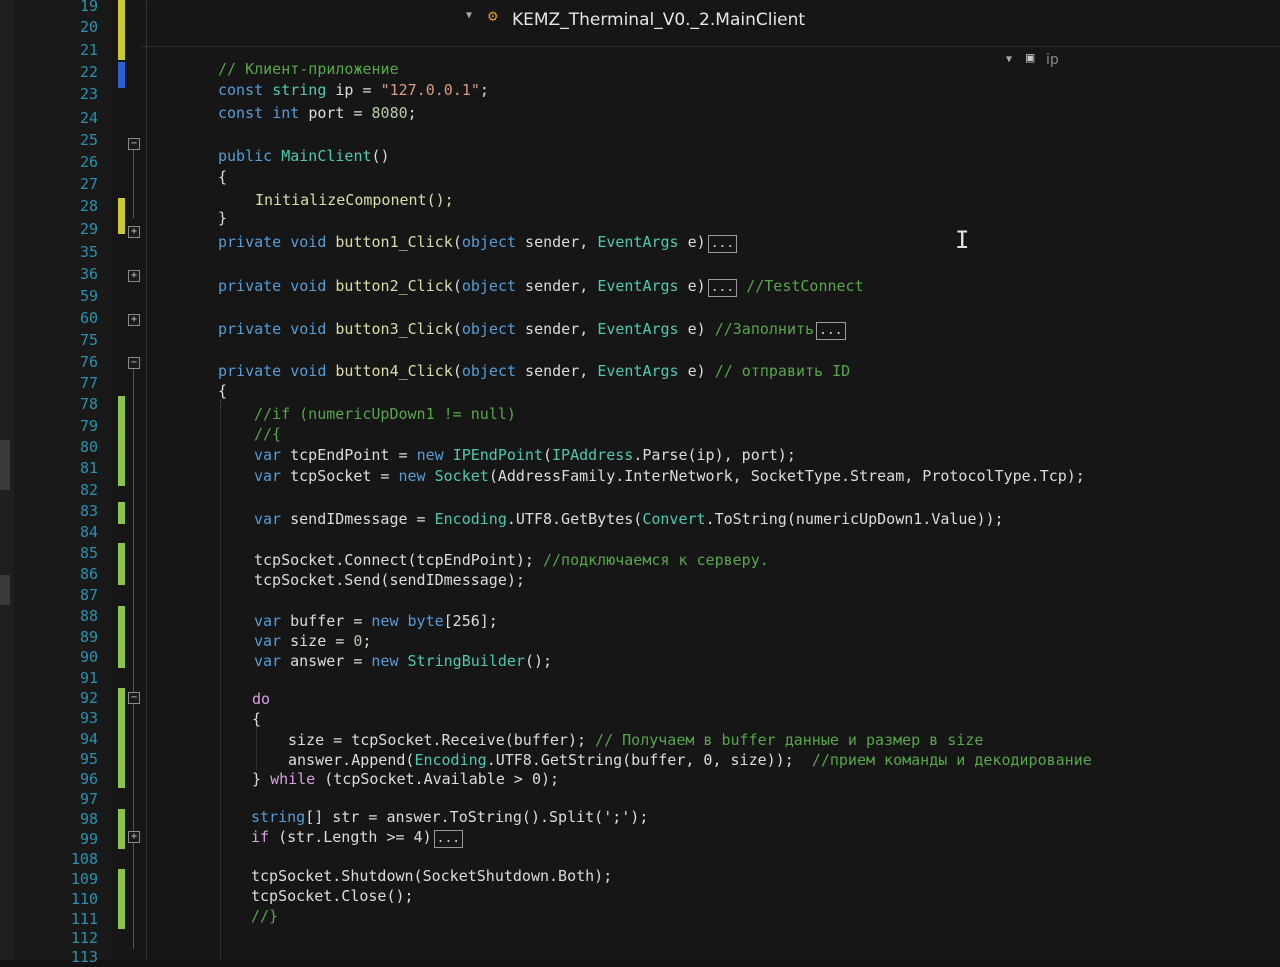  Describe the element at coordinates (88, 94) in the screenshot. I see `line-number: 23` at that location.